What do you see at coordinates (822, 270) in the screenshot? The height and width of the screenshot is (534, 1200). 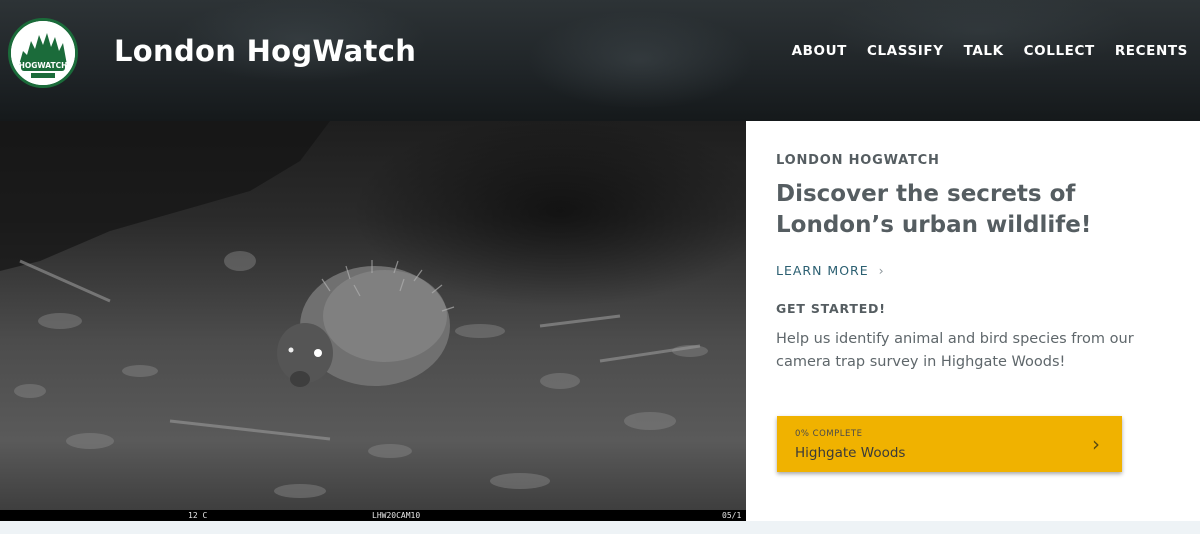 I see `learn-more-label: LEARN MORE` at bounding box center [822, 270].